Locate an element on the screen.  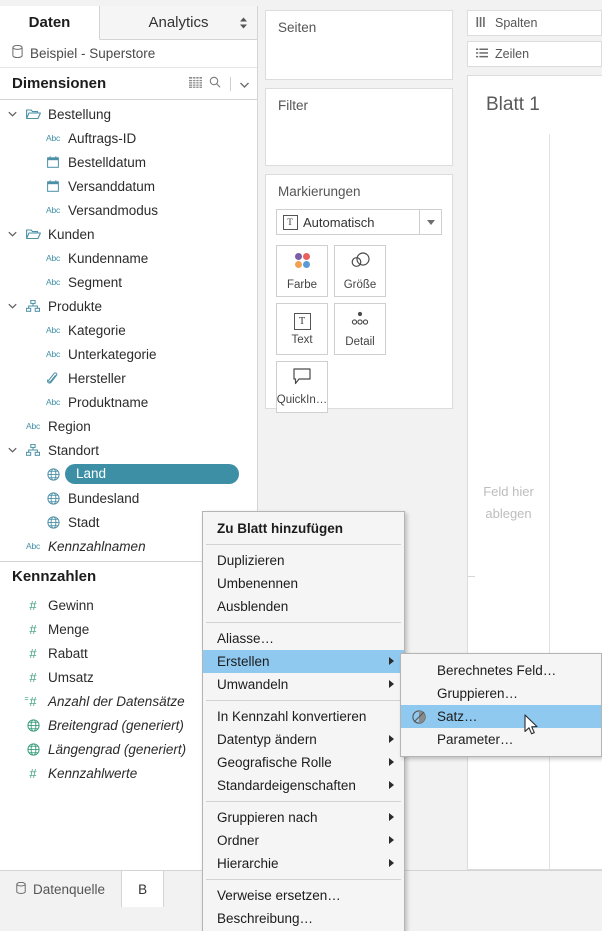
marks-button-groesse: Größe is located at coordinates (360, 271).